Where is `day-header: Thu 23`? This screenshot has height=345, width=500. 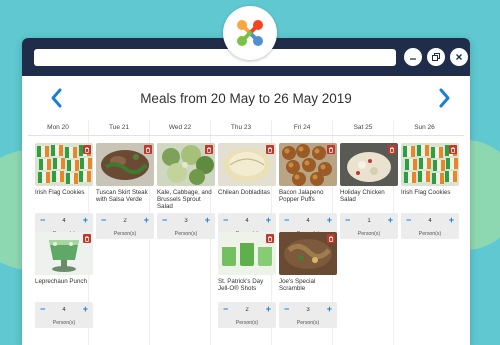 day-header: Thu 23 is located at coordinates (241, 127).